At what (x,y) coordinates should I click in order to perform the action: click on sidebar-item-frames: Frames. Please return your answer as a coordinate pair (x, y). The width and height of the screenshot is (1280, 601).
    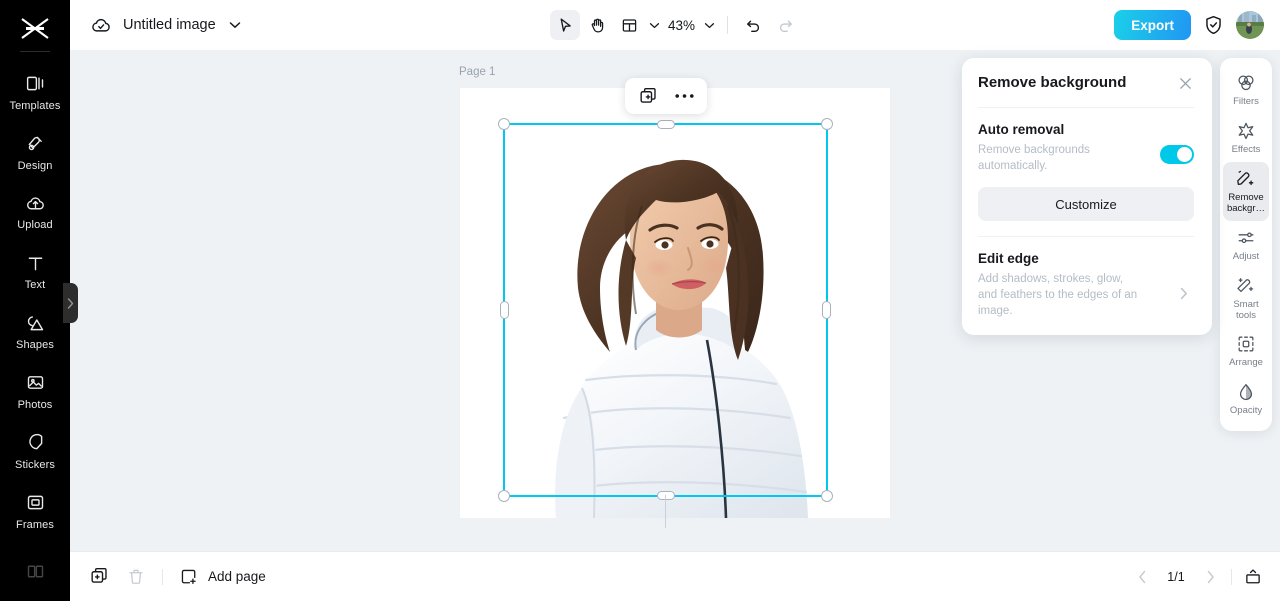
    Looking at the image, I should click on (35, 511).